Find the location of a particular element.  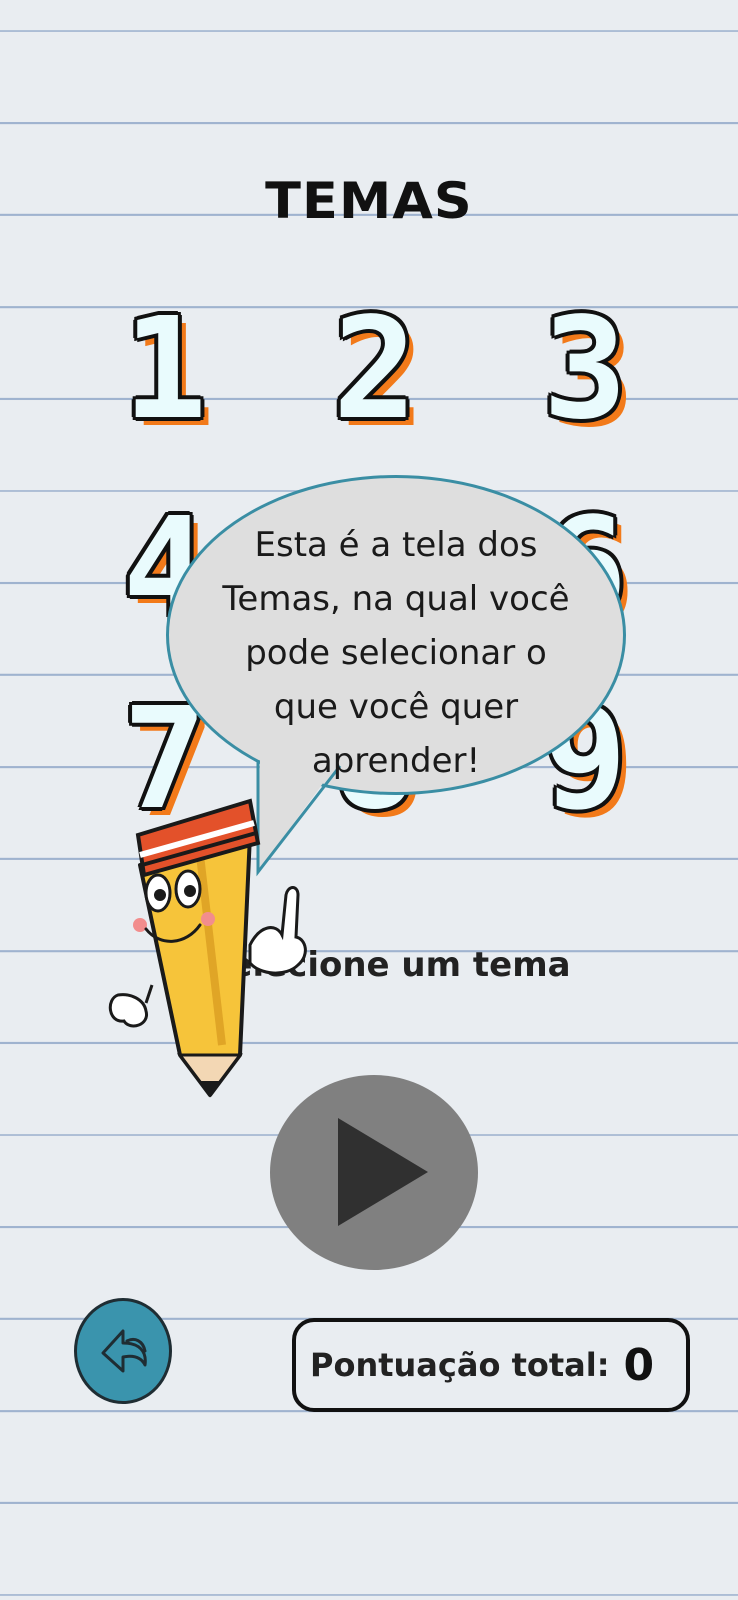

tutorial-line-5: aprender! is located at coordinates (396, 761).